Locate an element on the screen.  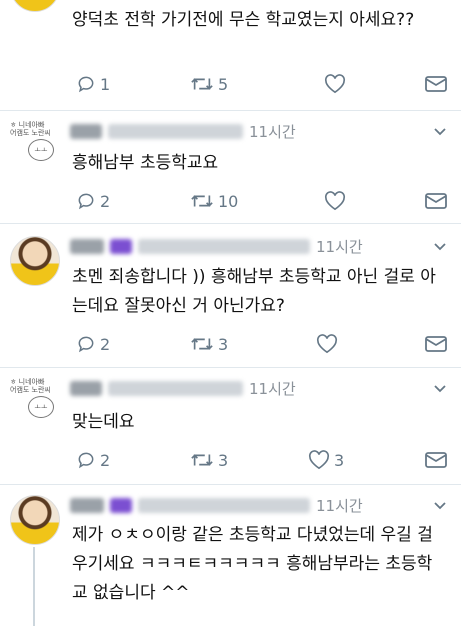
tweet-actions: 2 10 is located at coordinates (264, 204).